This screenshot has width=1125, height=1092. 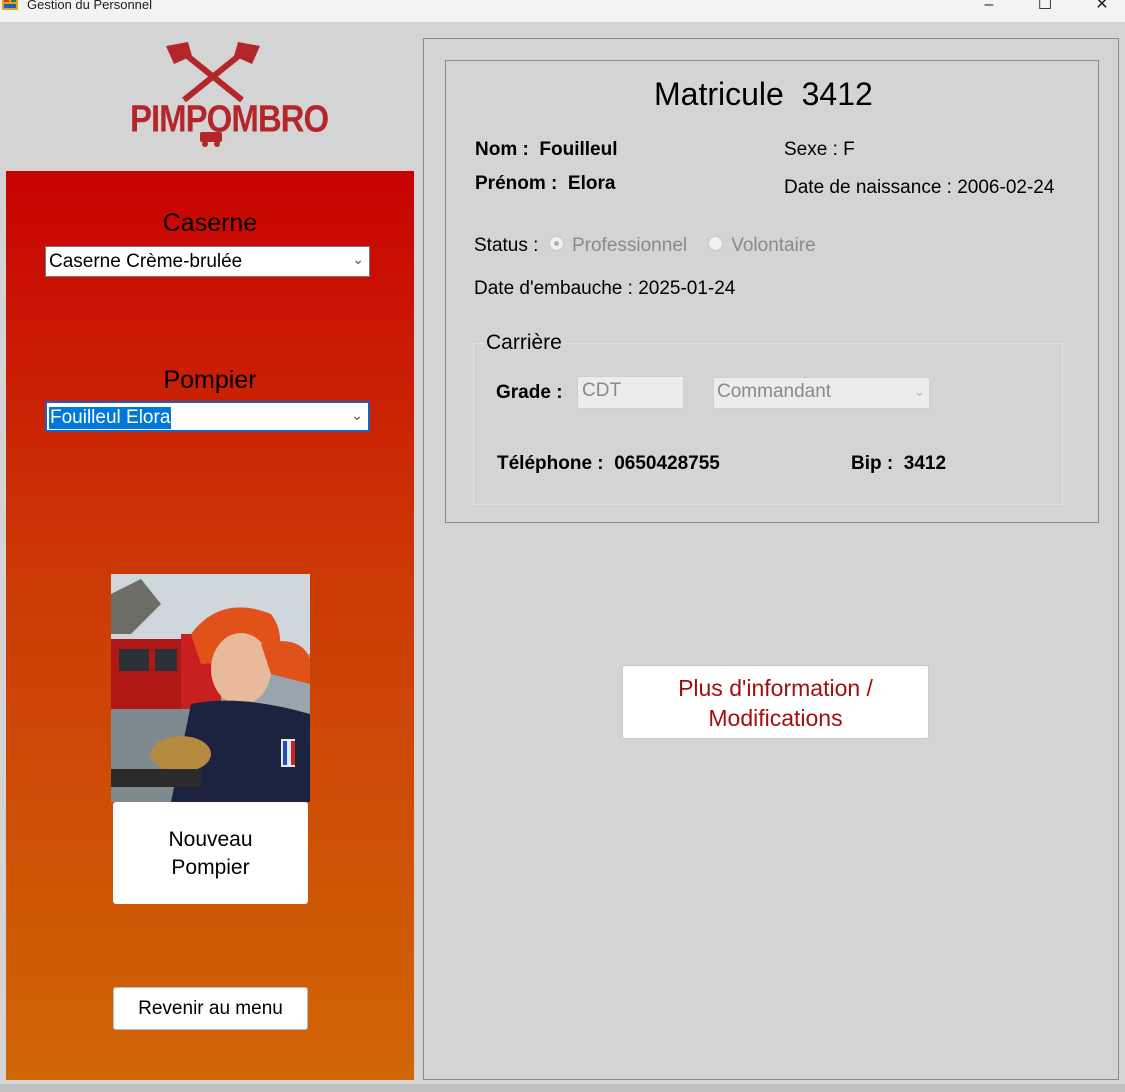 I want to click on matricule-value: 3412, so click(x=837, y=94).